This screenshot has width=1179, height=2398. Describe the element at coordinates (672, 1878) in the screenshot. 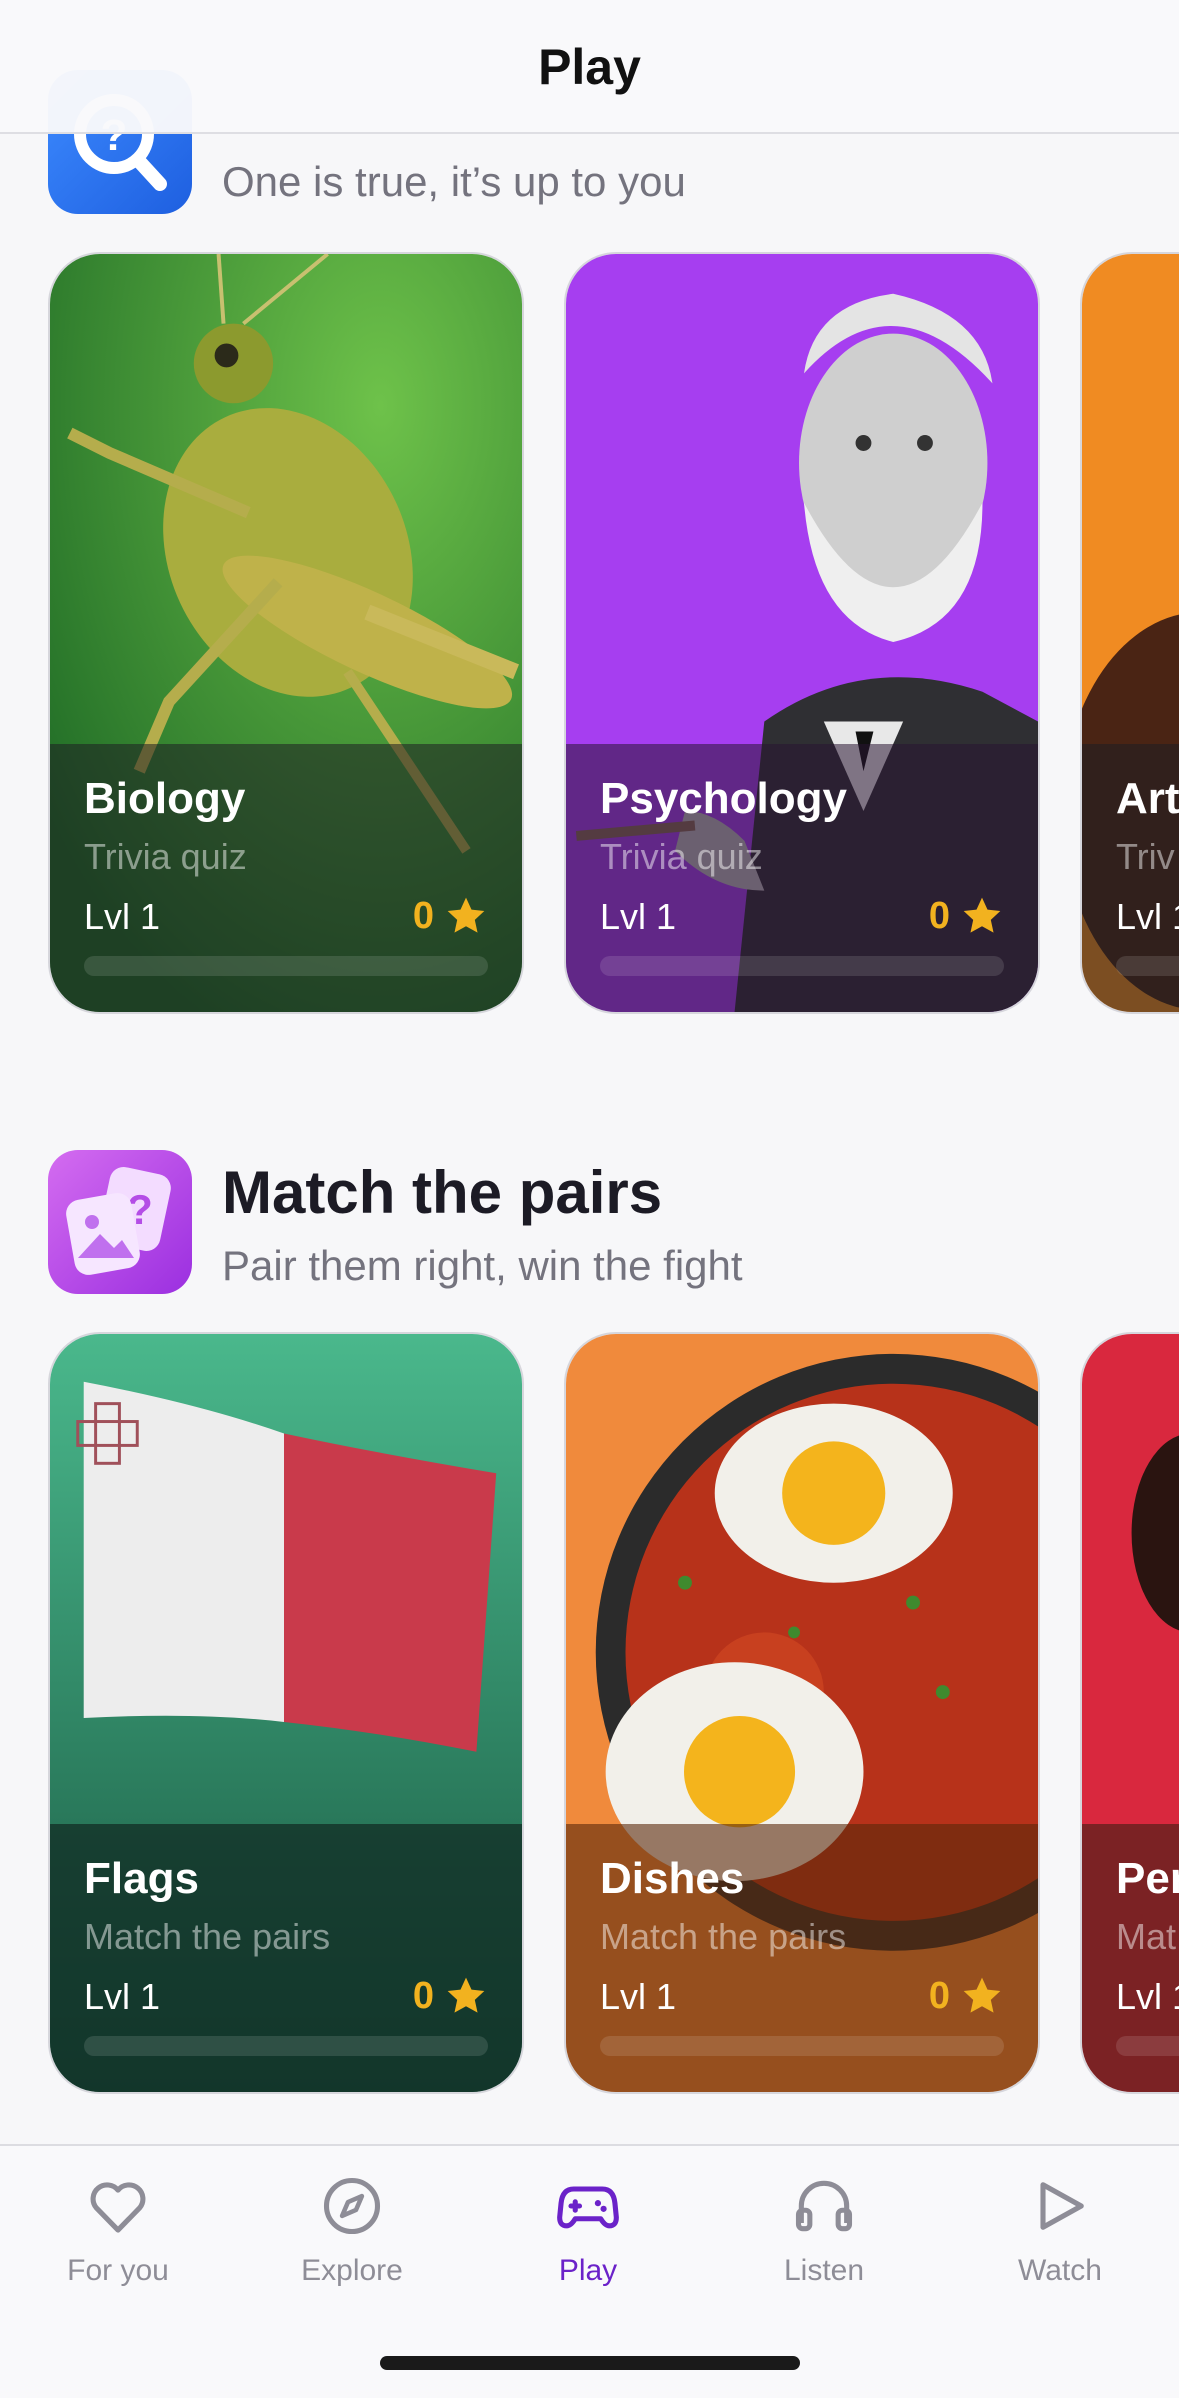

I see `card-title: Dishes` at that location.